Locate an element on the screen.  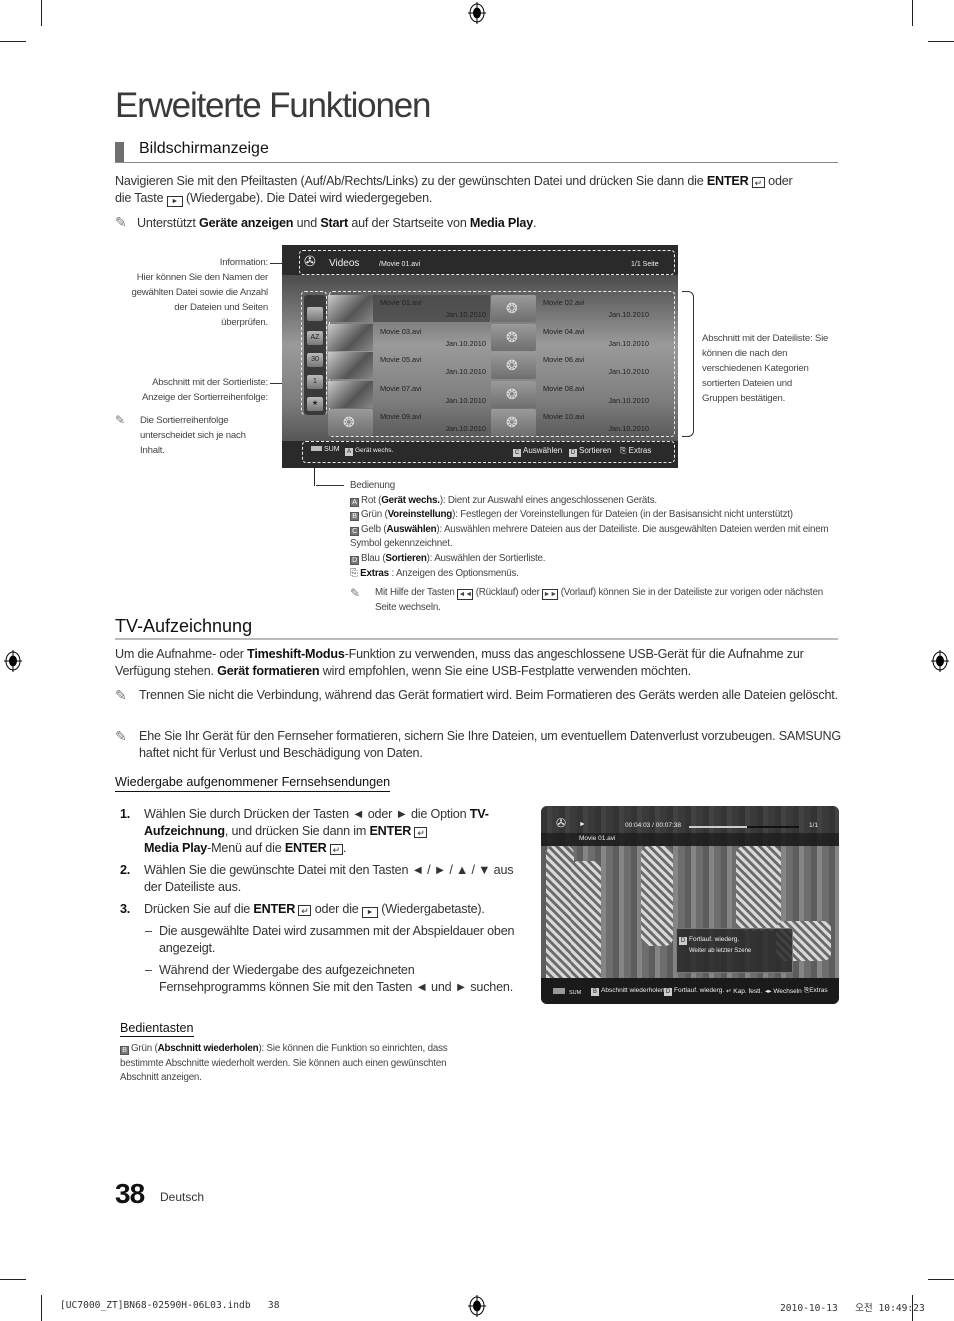
player-filename: Movie 01.avi is located at coordinates (597, 838).